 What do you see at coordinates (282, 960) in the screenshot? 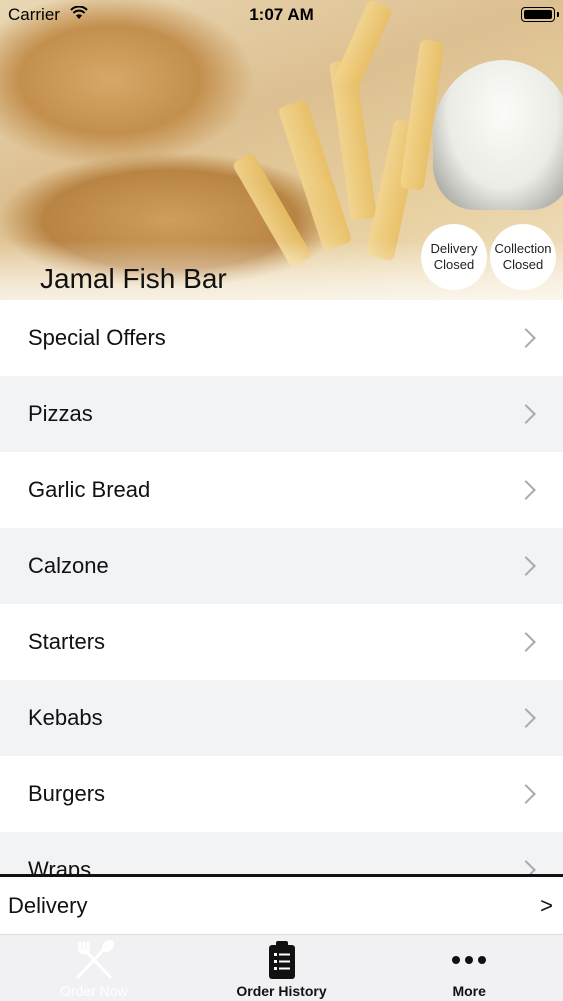
I see `clipboard-list-icon` at bounding box center [282, 960].